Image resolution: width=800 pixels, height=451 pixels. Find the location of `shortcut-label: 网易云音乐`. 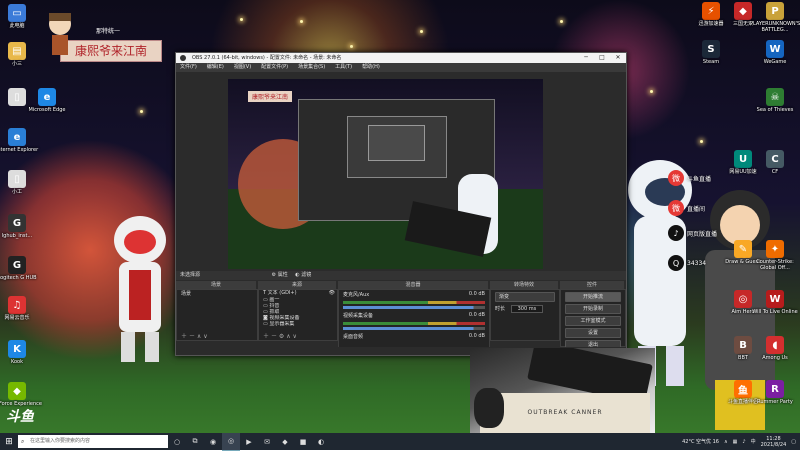

shortcut-label: 网易云音乐 is located at coordinates (17, 318).